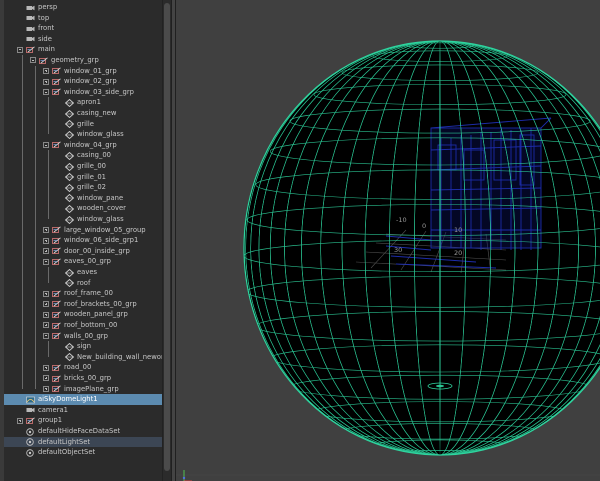  I want to click on outliner-item: eaves_00_grp, so click(83, 261).